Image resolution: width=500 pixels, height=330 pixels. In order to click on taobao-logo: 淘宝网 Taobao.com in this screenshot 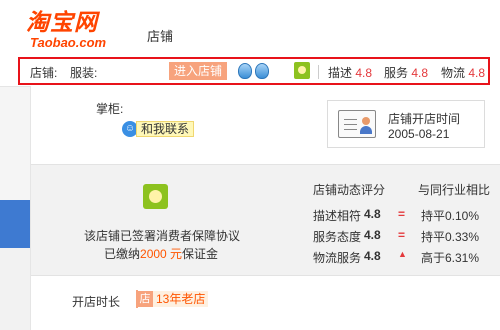, I will do `click(66, 30)`.